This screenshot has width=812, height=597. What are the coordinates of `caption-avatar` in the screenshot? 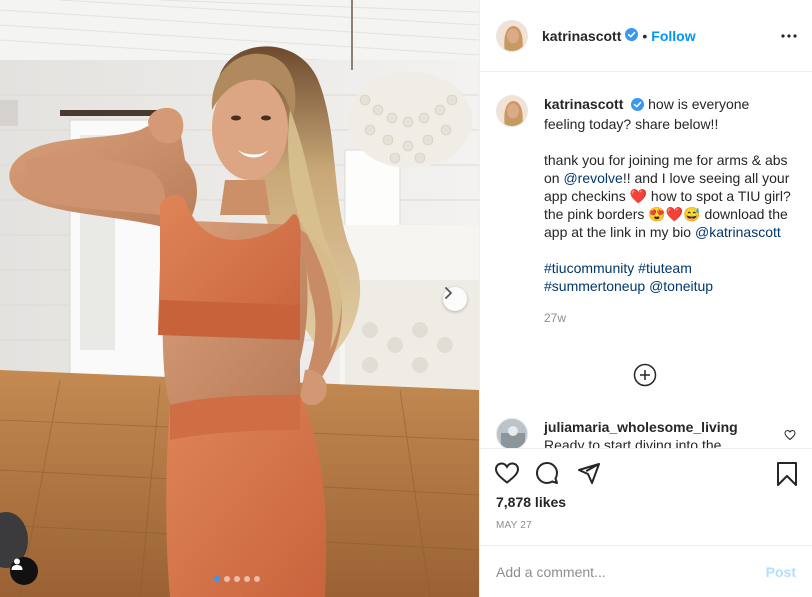 It's located at (512, 111).